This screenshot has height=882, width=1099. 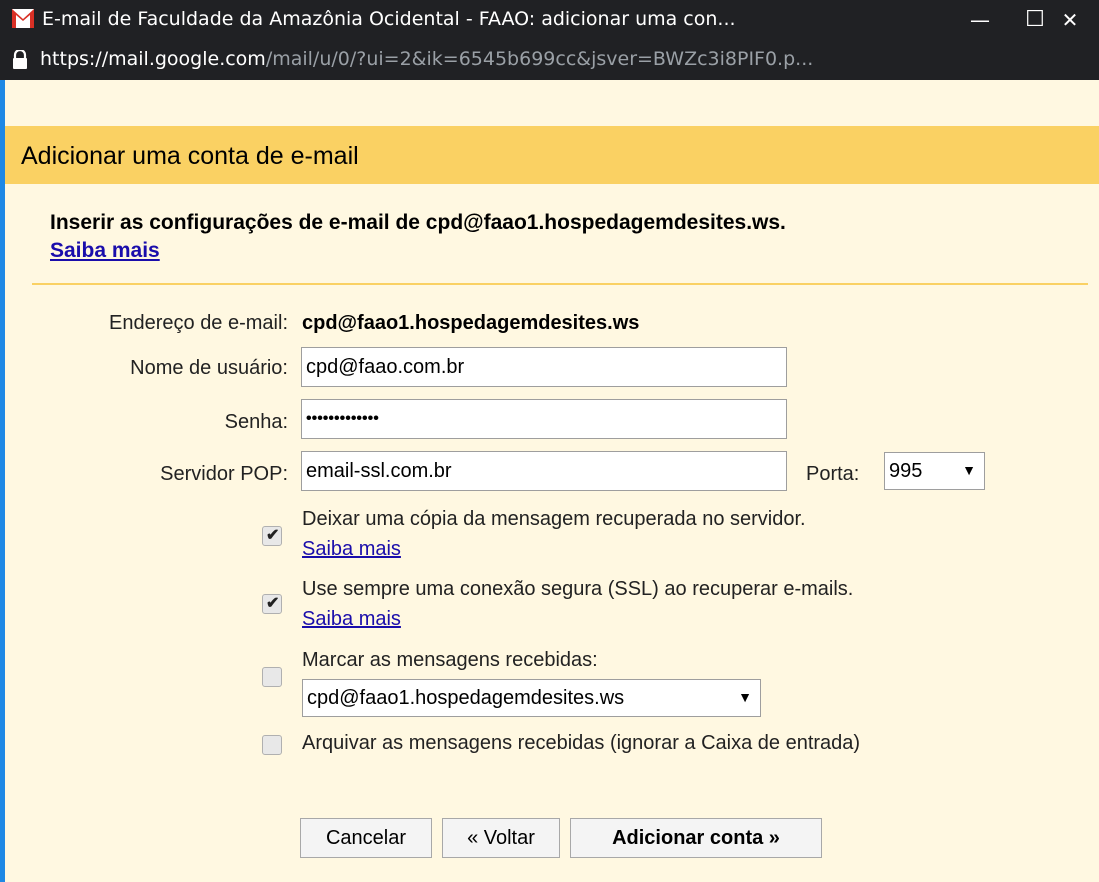 I want to click on email-label: Endereço de e-mail:, so click(x=198, y=323).